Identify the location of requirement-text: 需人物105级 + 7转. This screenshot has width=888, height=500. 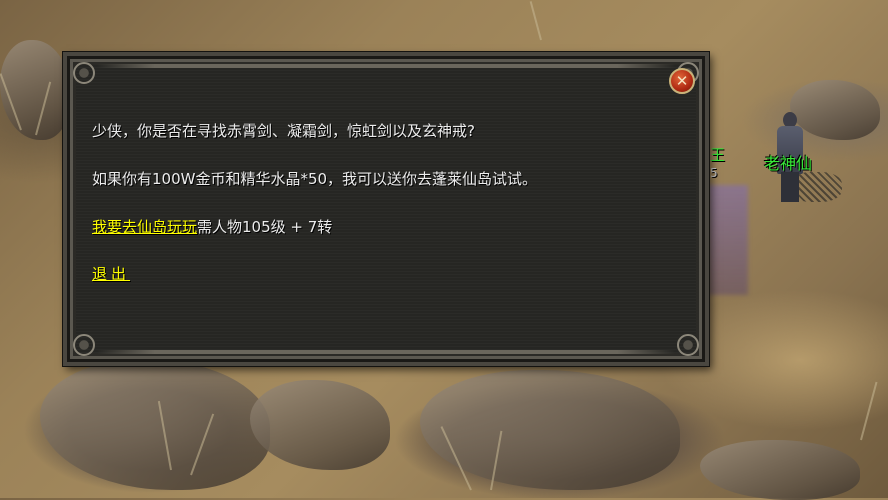
(265, 227).